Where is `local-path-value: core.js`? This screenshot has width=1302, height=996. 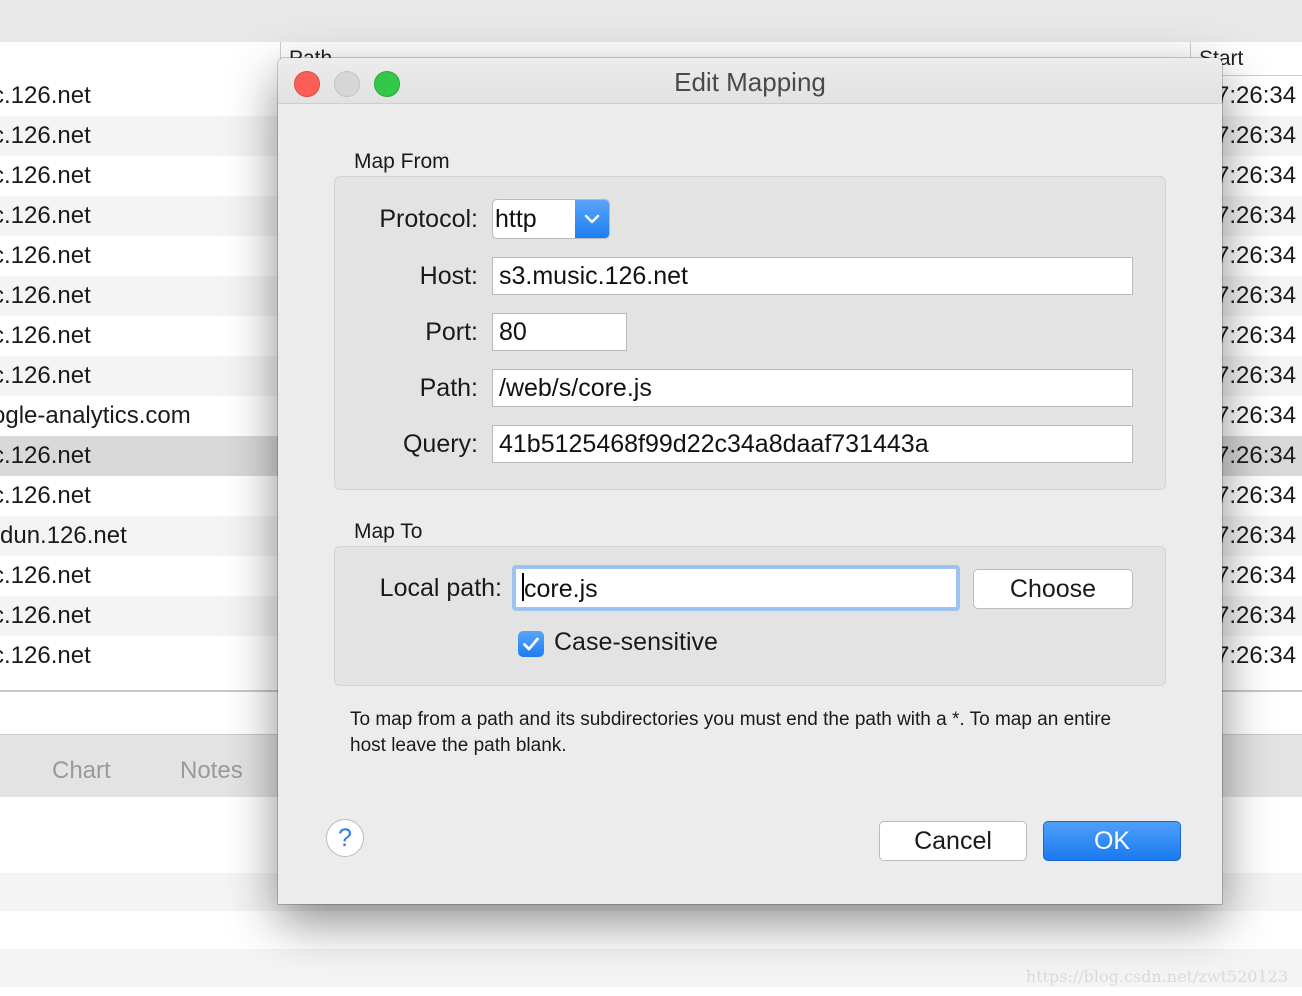
local-path-value: core.js is located at coordinates (561, 589).